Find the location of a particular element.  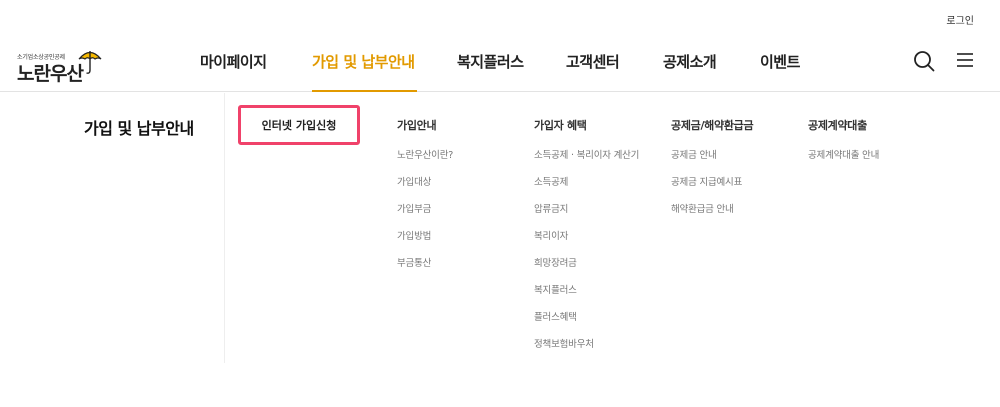

menu-link: 부금통산 is located at coordinates (425, 268).